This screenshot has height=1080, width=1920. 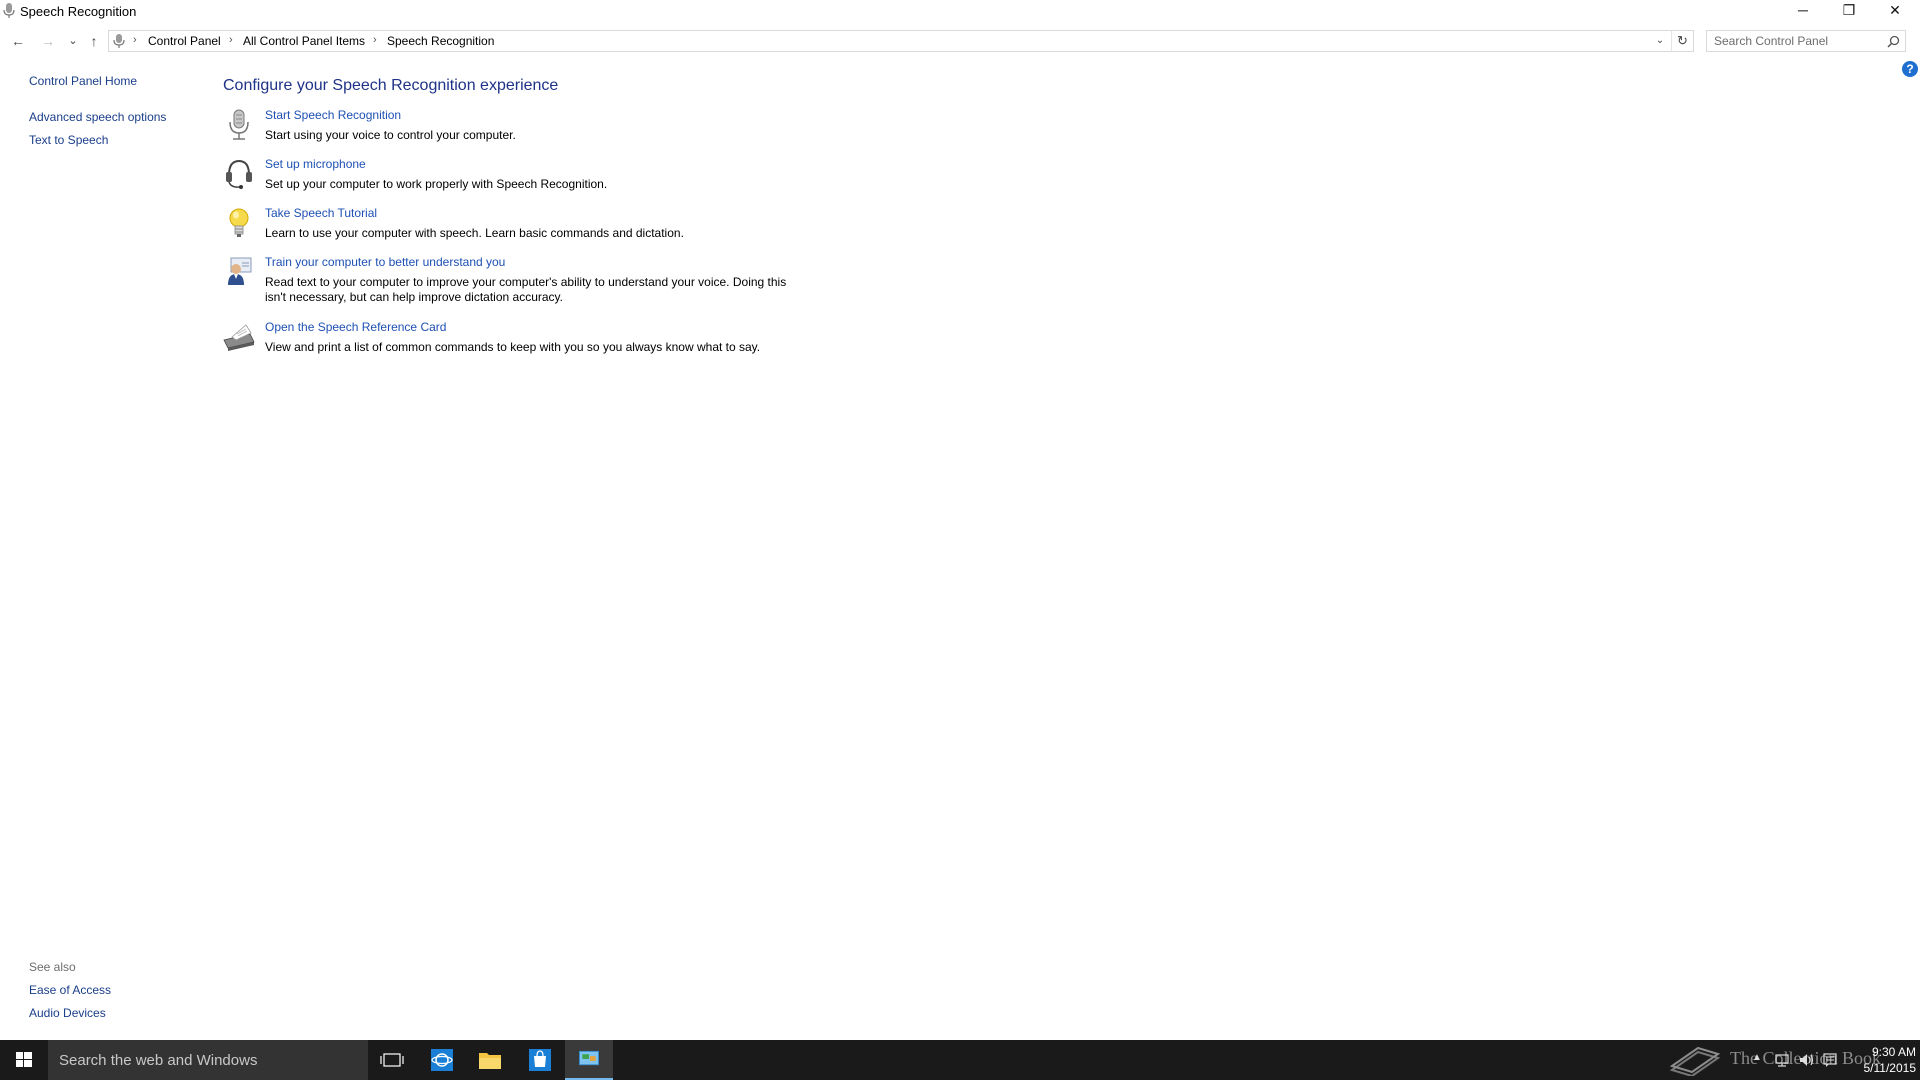 What do you see at coordinates (1695, 1061) in the screenshot?
I see `book-logo-icon` at bounding box center [1695, 1061].